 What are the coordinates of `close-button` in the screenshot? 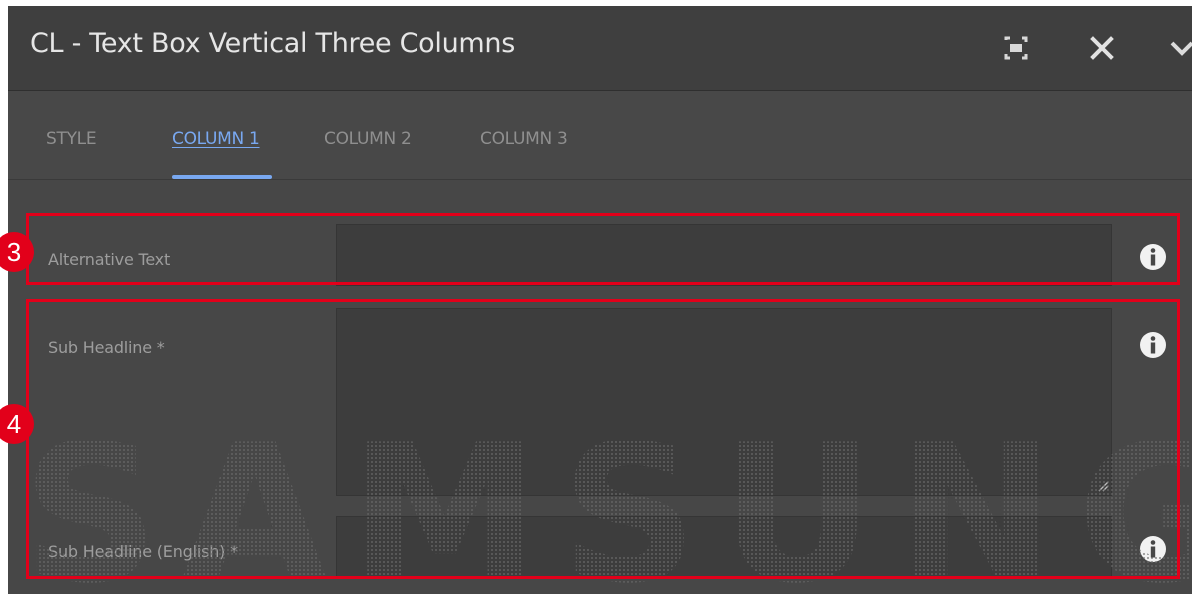 It's located at (1102, 48).